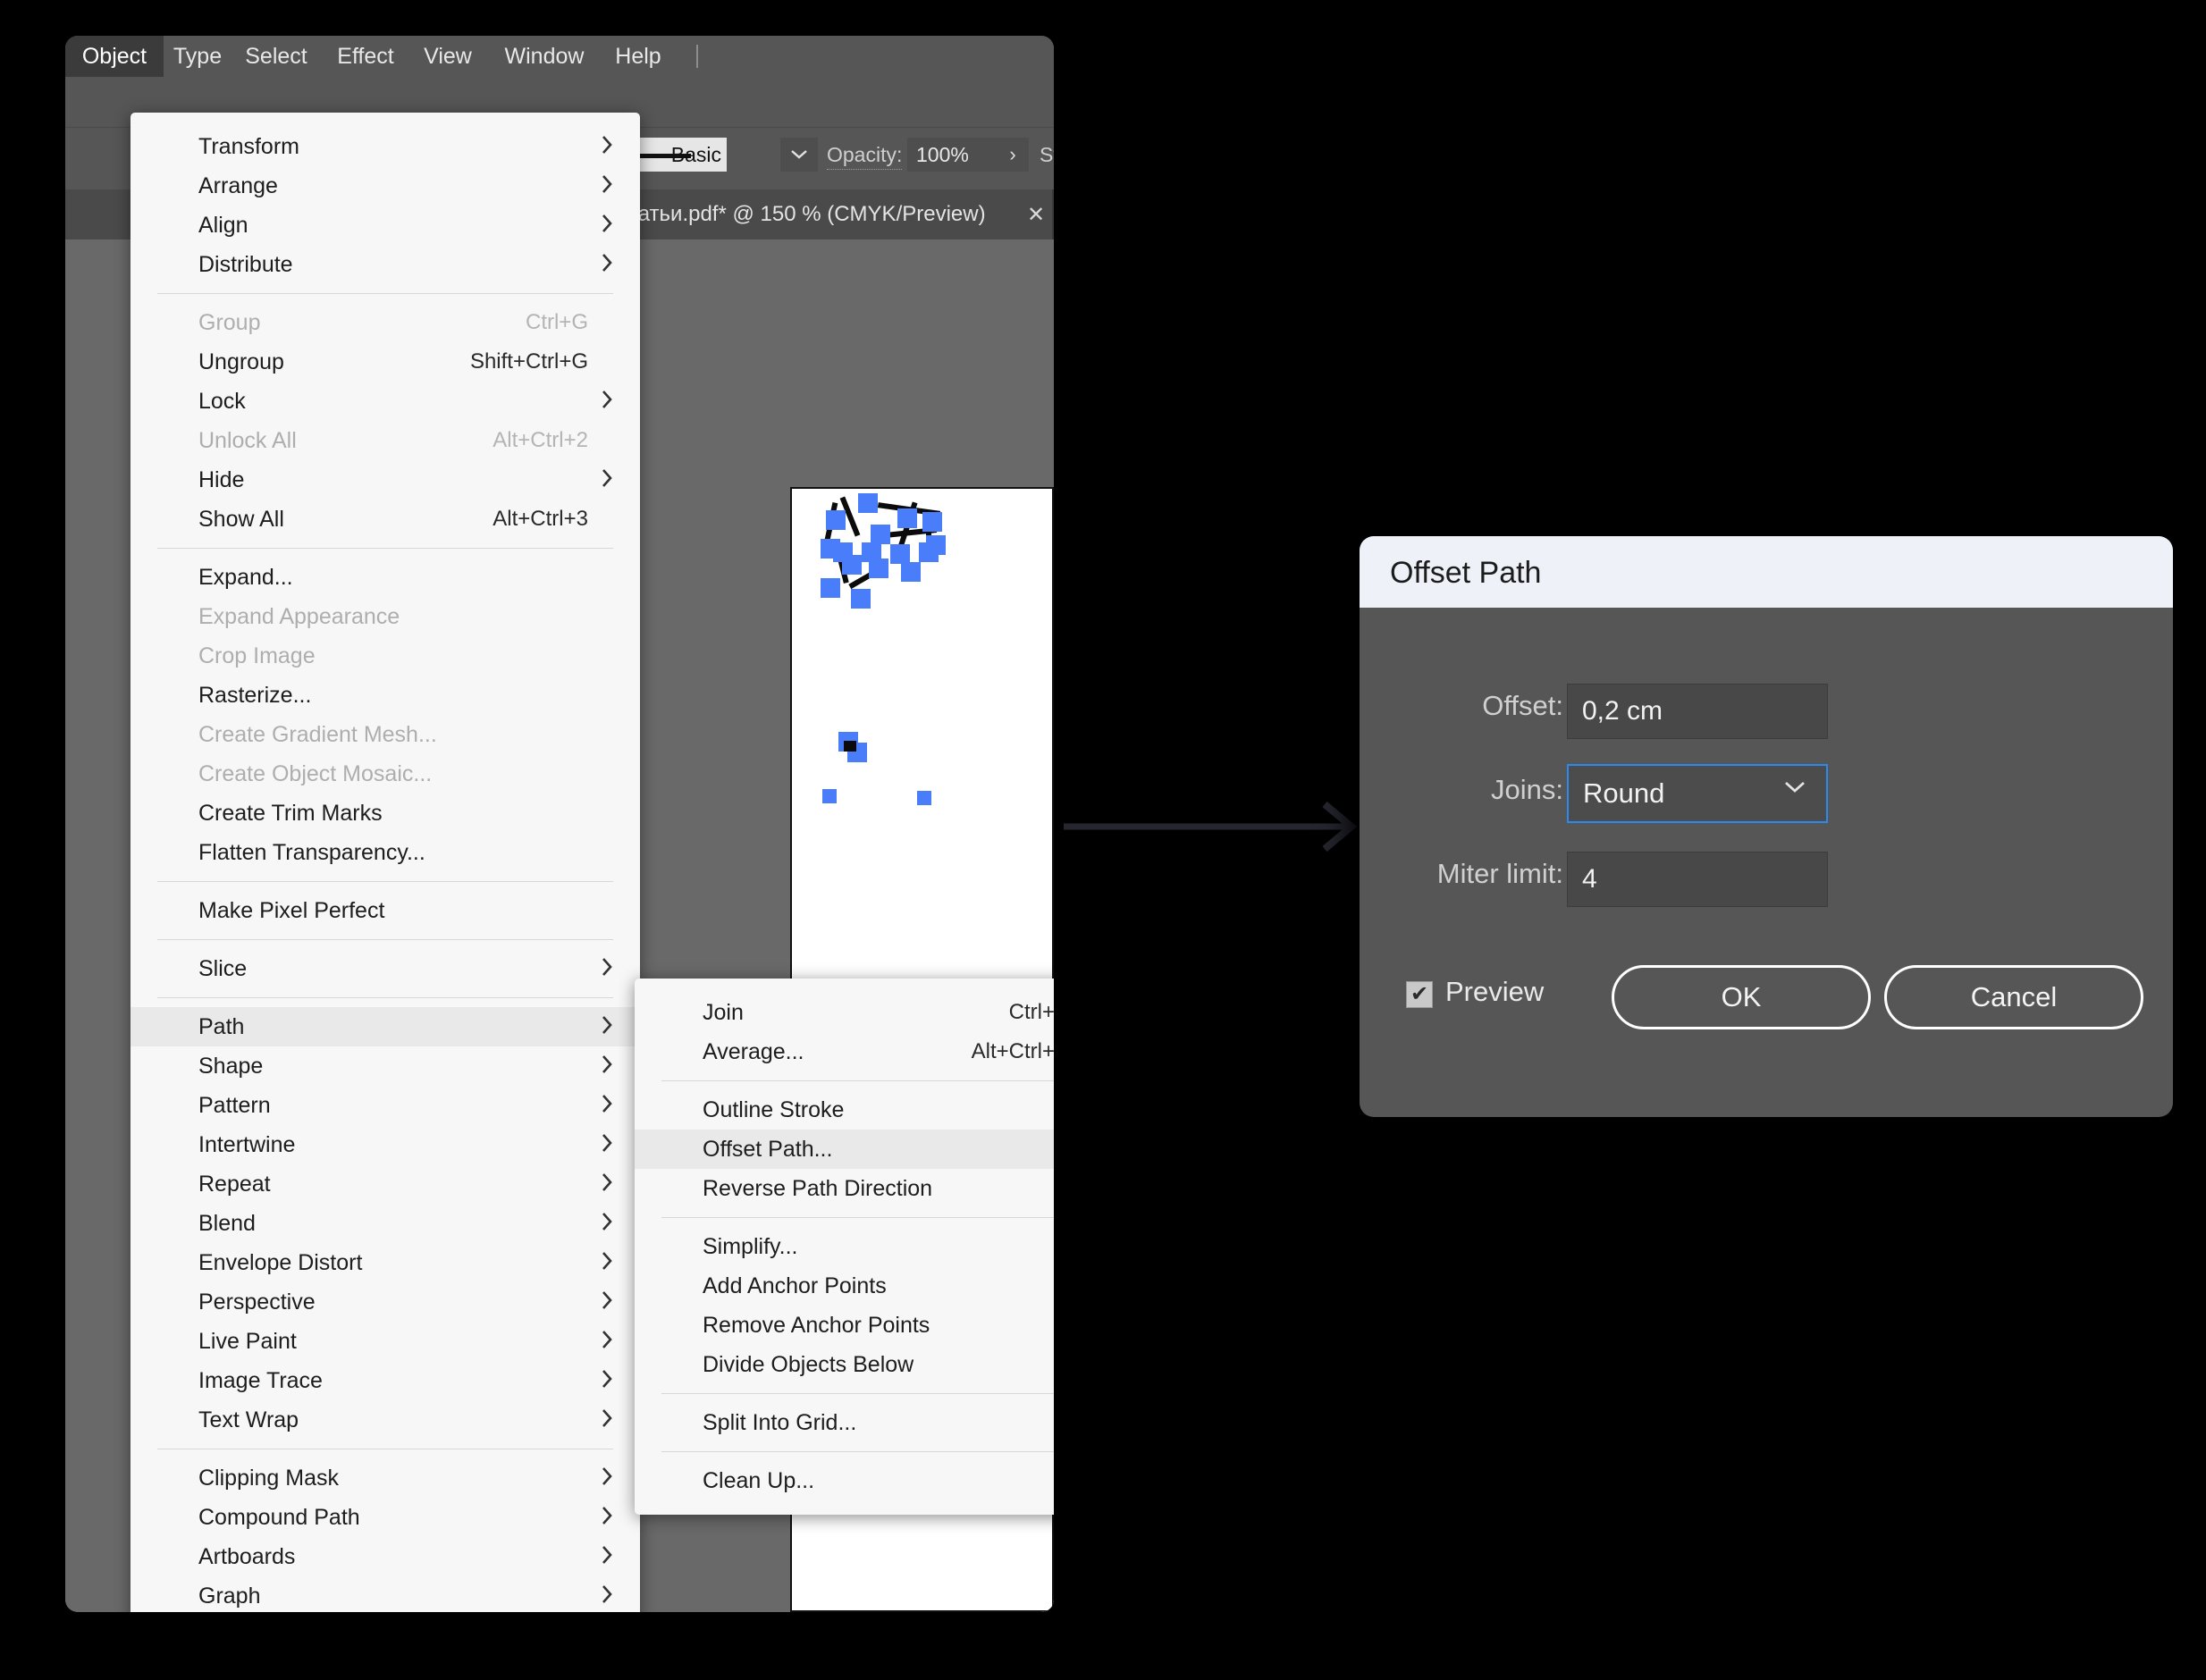 This screenshot has width=2206, height=1680. Describe the element at coordinates (386, 225) in the screenshot. I see `object-menu-item-align: Align` at that location.